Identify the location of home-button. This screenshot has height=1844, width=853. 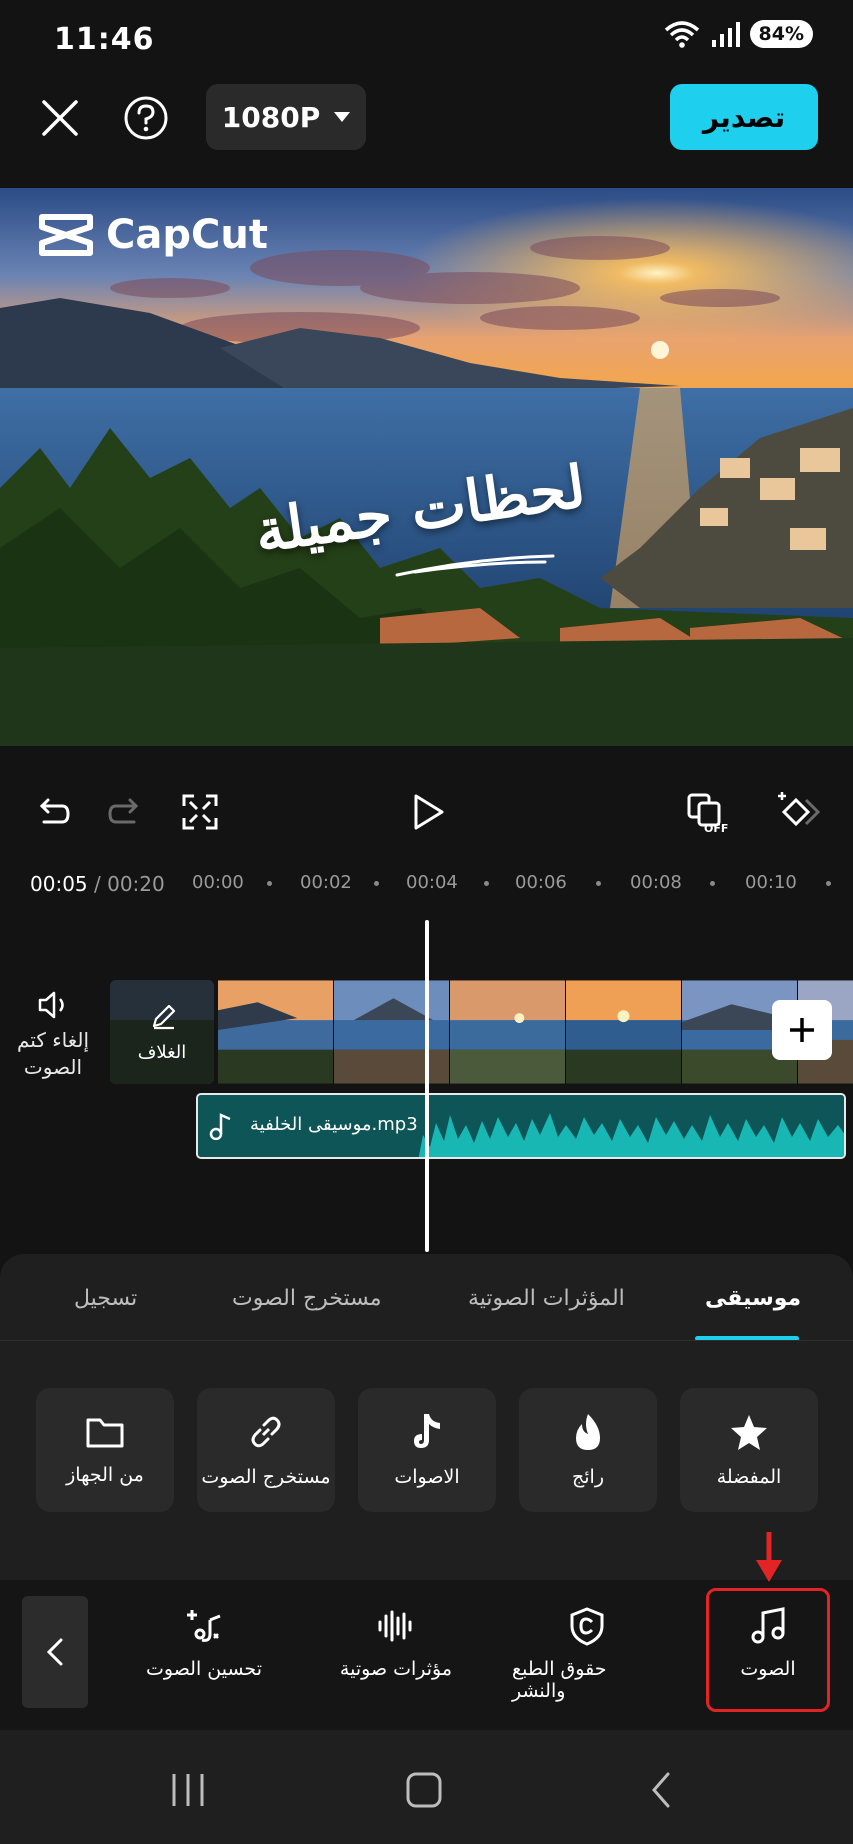
(424, 1792).